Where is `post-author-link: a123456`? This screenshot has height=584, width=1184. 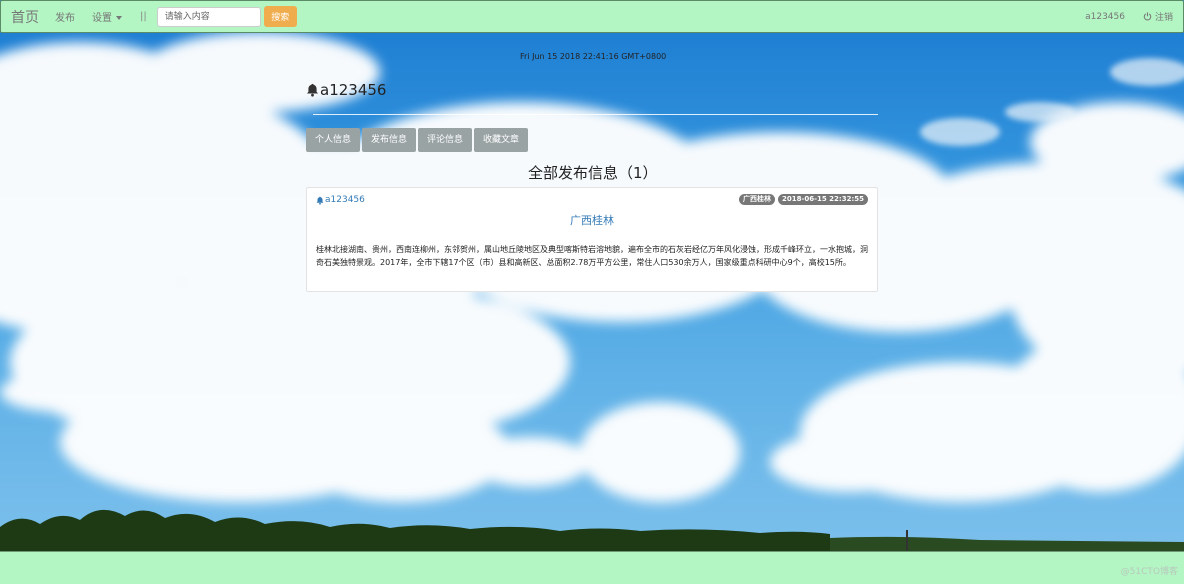
post-author-link: a123456 is located at coordinates (340, 200).